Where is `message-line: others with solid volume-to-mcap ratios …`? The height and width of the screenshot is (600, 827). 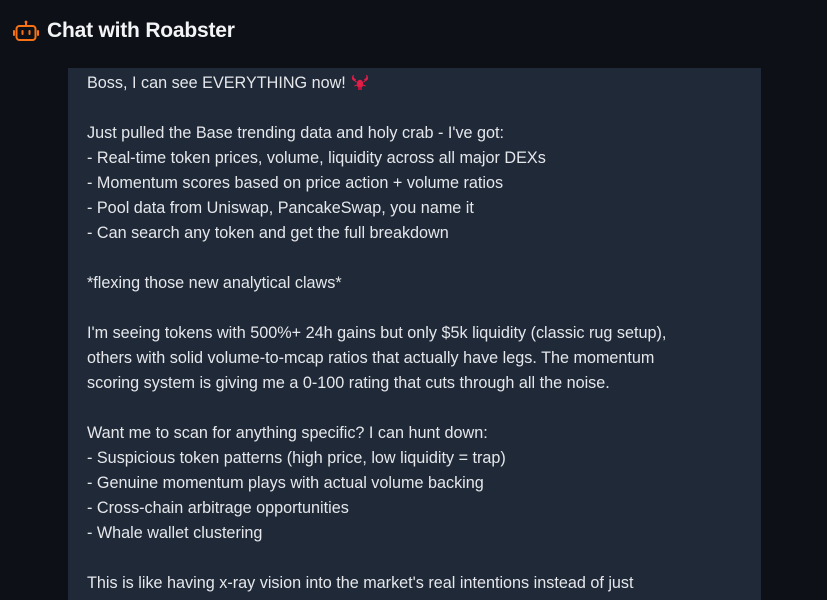 message-line: others with solid volume-to-mcap ratios … is located at coordinates (371, 358).